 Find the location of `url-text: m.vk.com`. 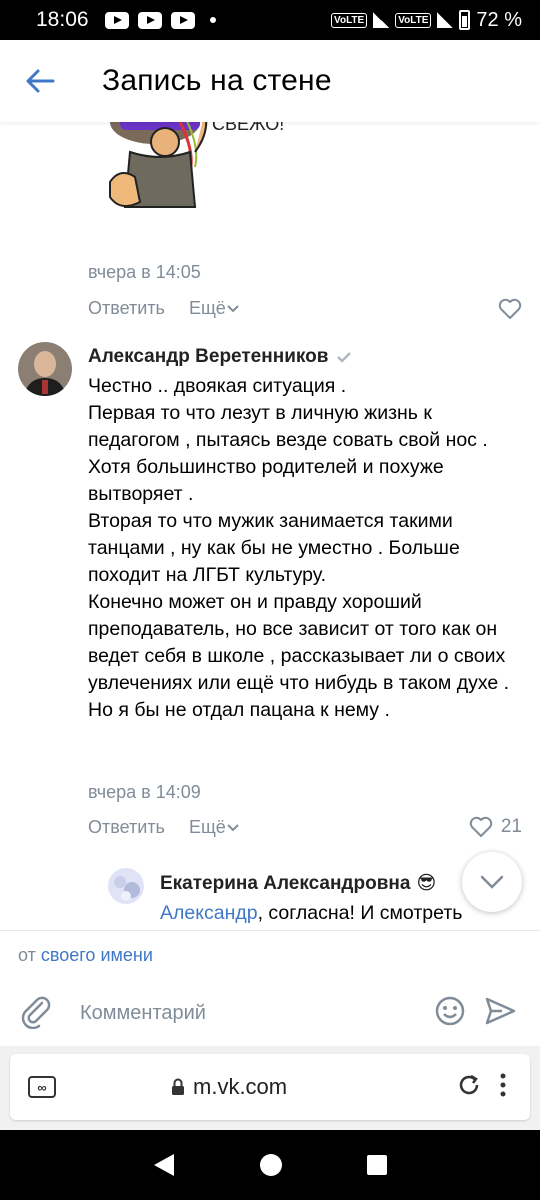

url-text: m.vk.com is located at coordinates (240, 1086).